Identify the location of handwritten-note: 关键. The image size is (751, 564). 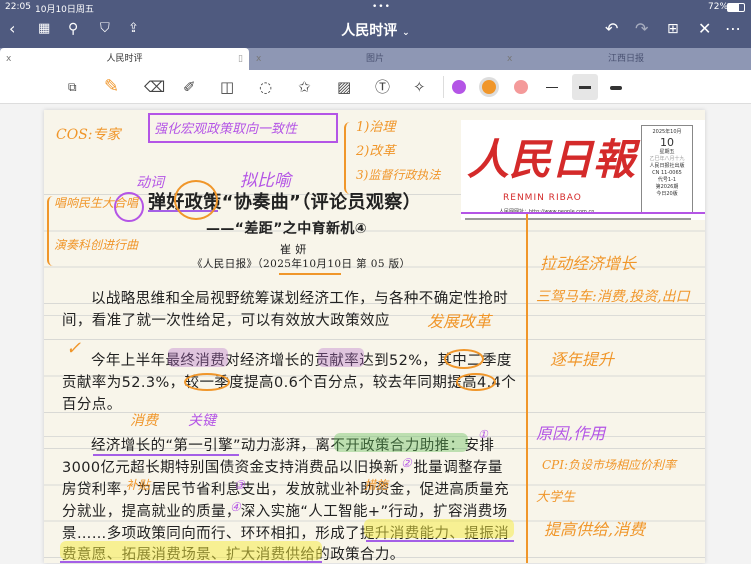
(202, 421).